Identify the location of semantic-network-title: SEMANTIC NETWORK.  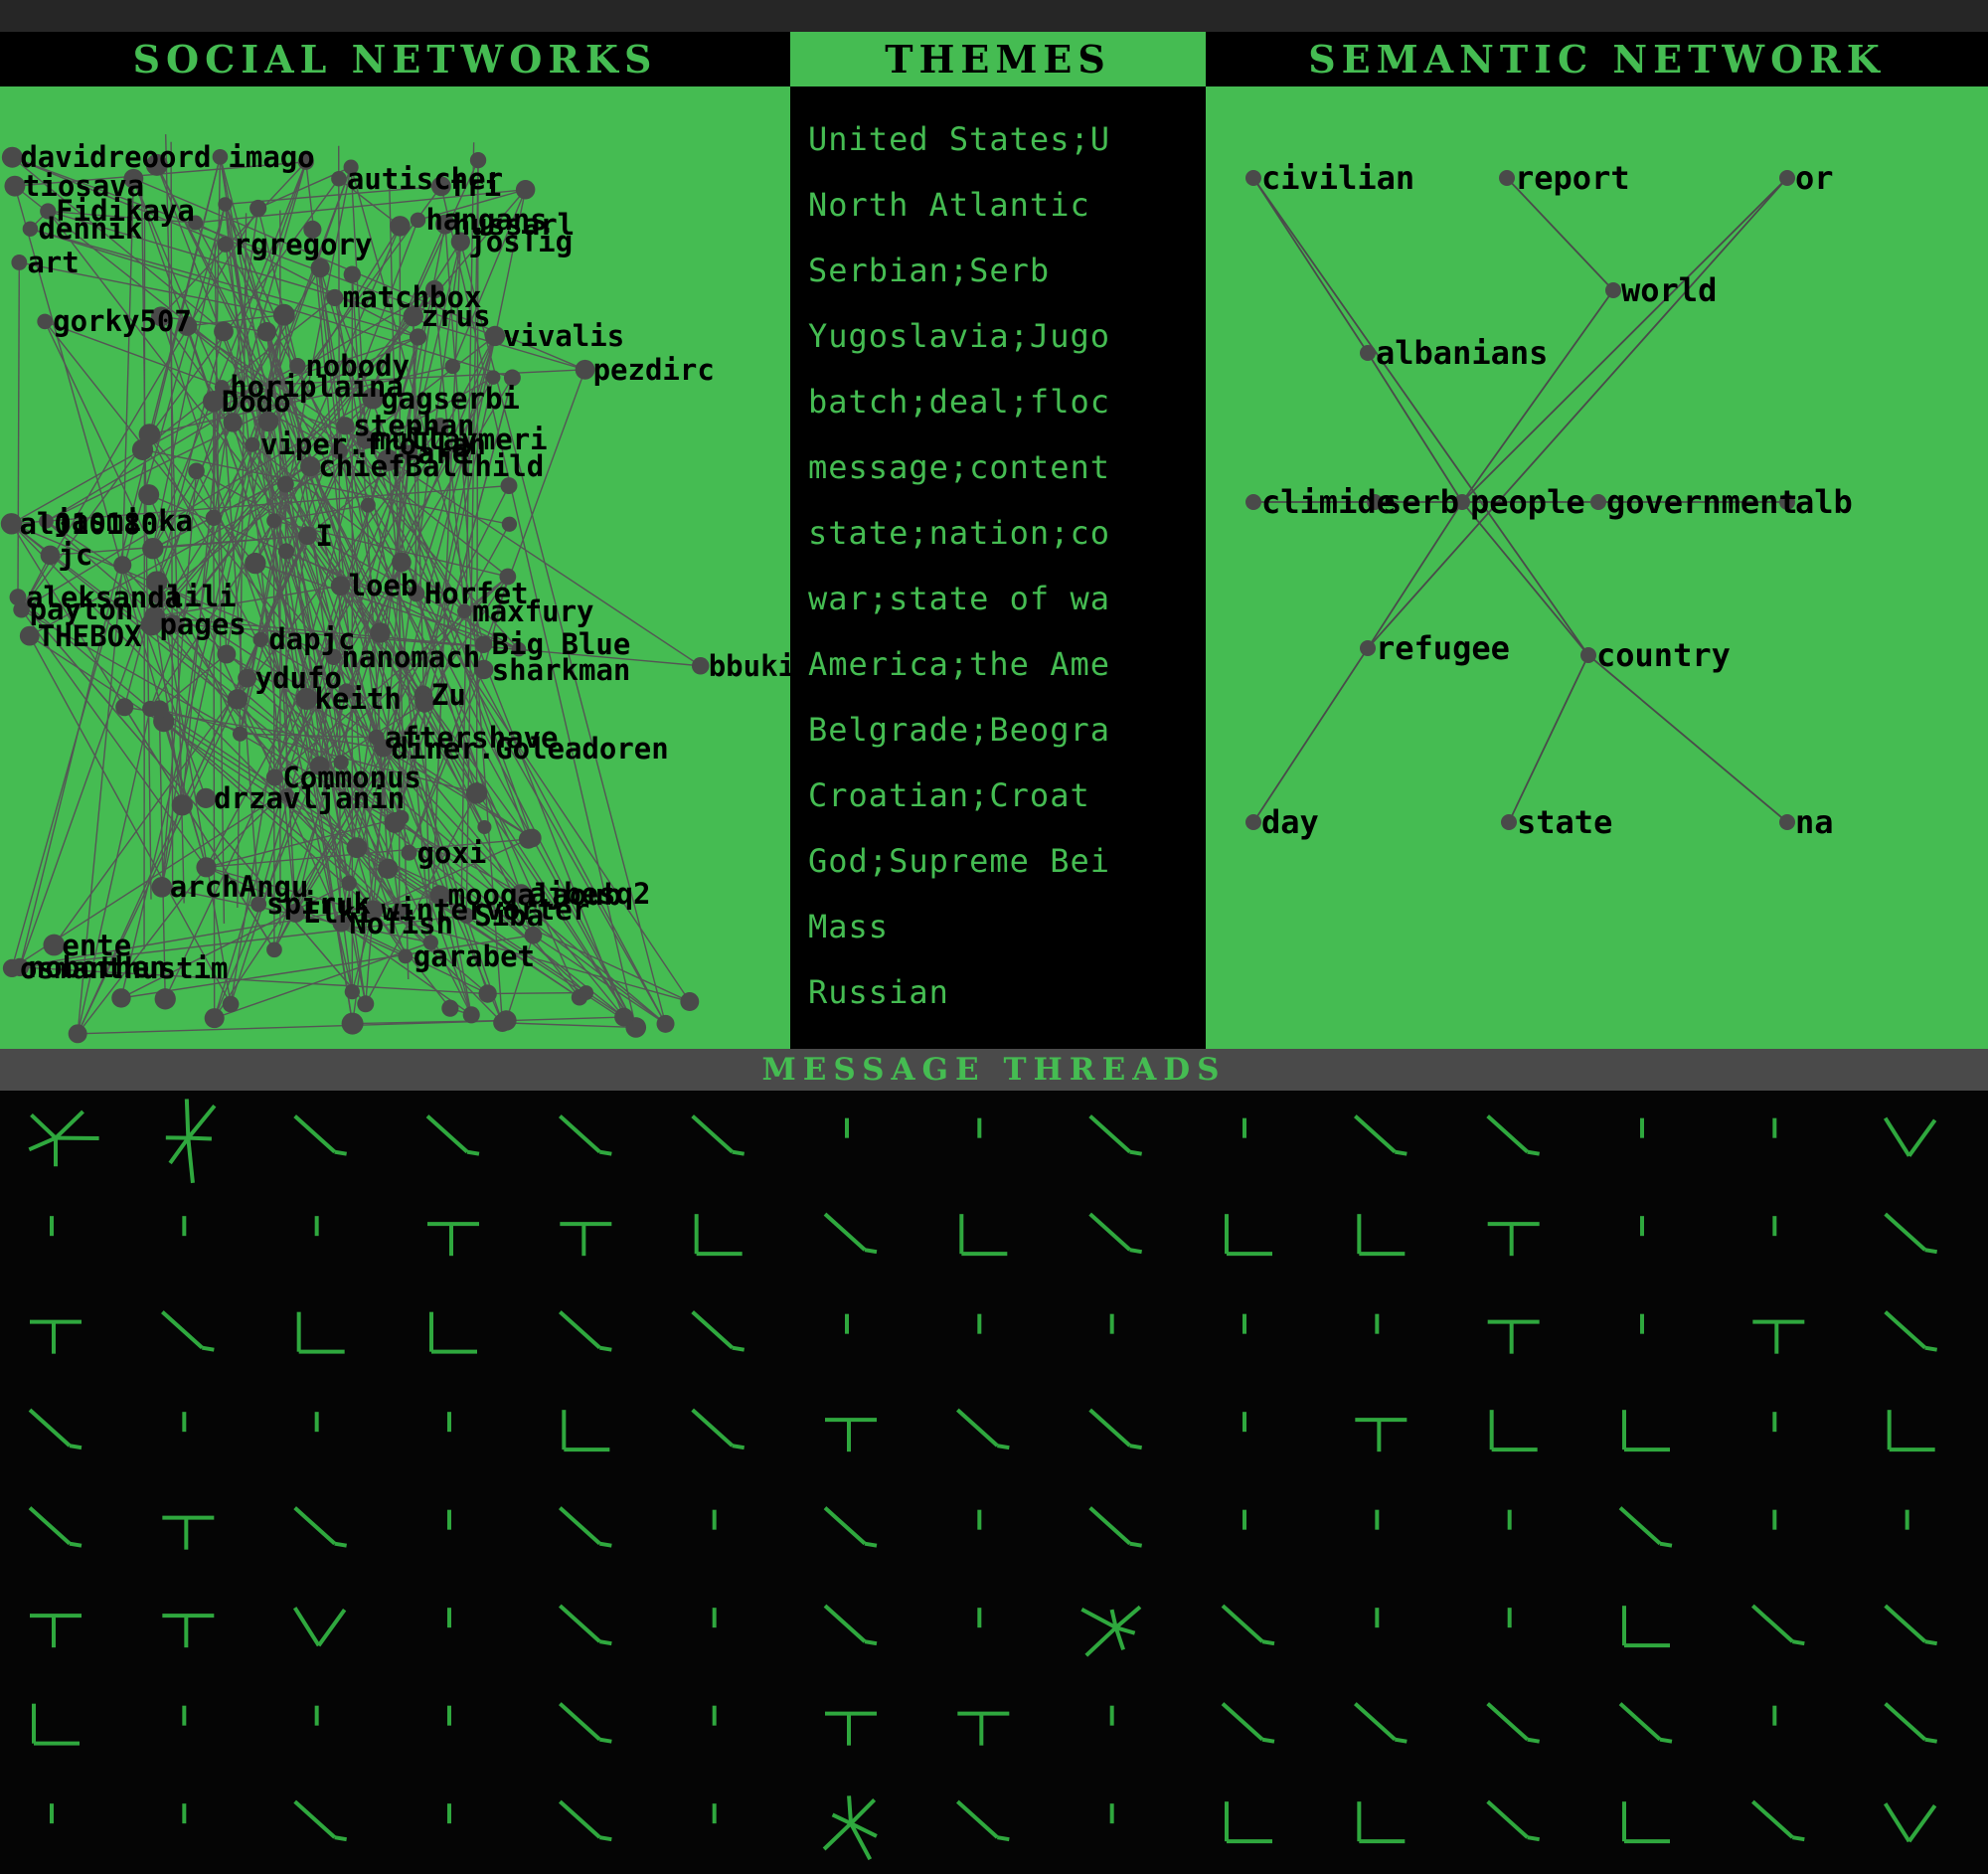
(1597, 59).